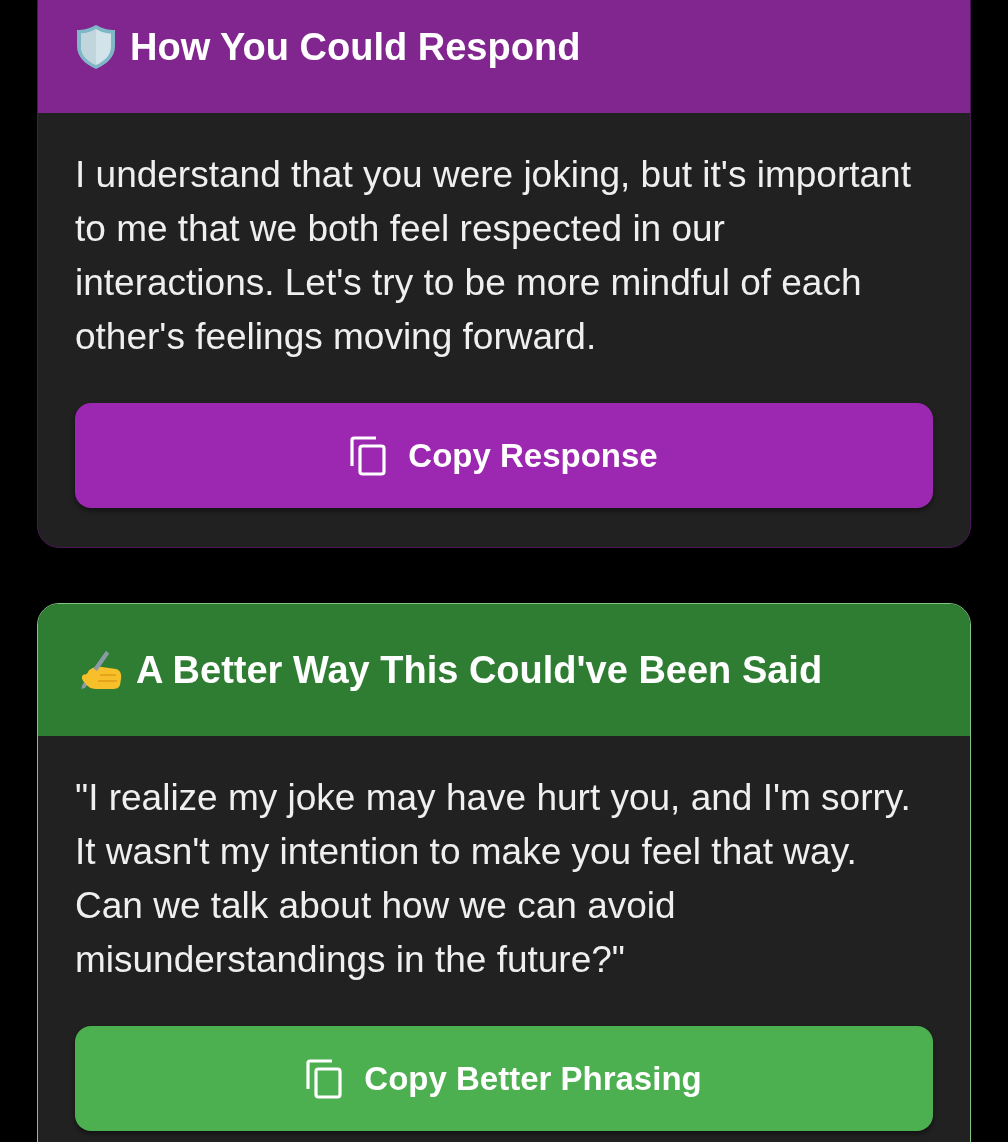 Image resolution: width=1008 pixels, height=1142 pixels. Describe the element at coordinates (355, 47) in the screenshot. I see `card-title: How You Could Respond` at that location.